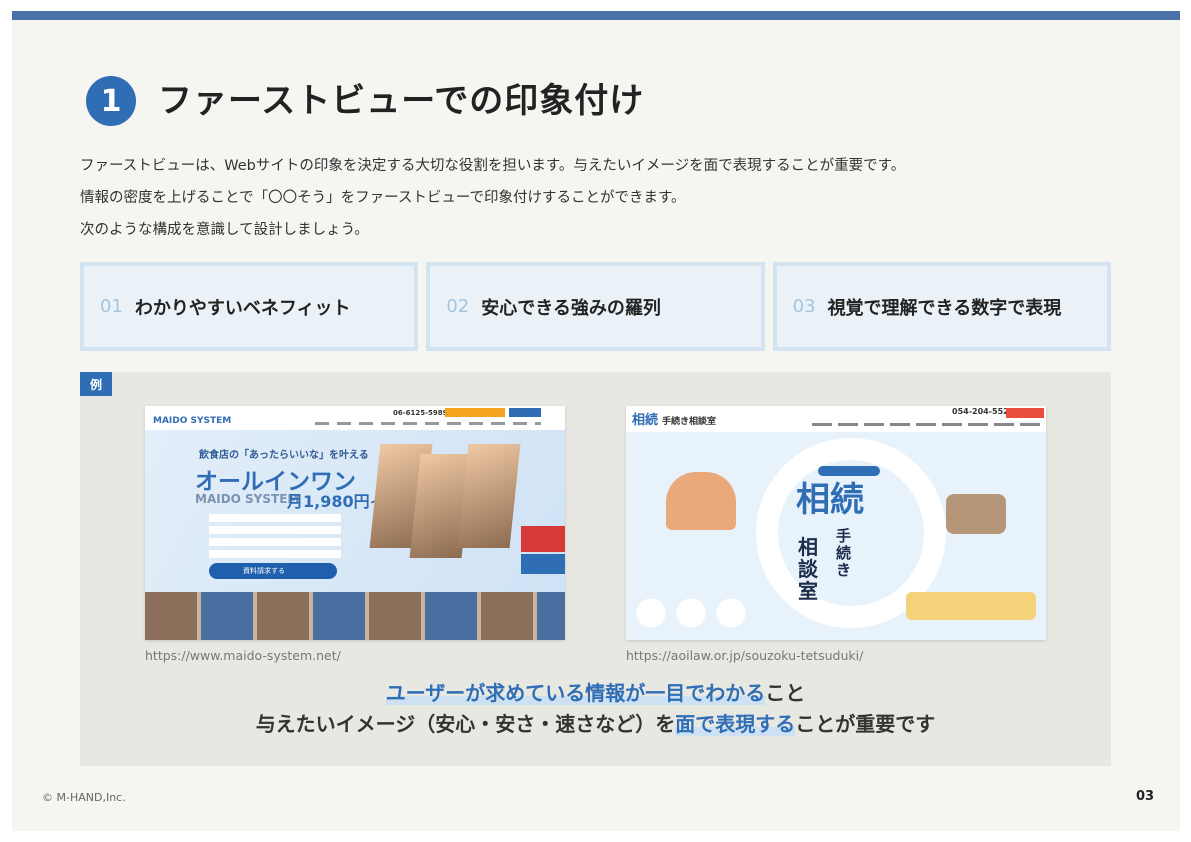 Image resolution: width=1191 pixels, height=842 pixels. Describe the element at coordinates (355, 616) in the screenshot. I see `mock-image-strip` at that location.